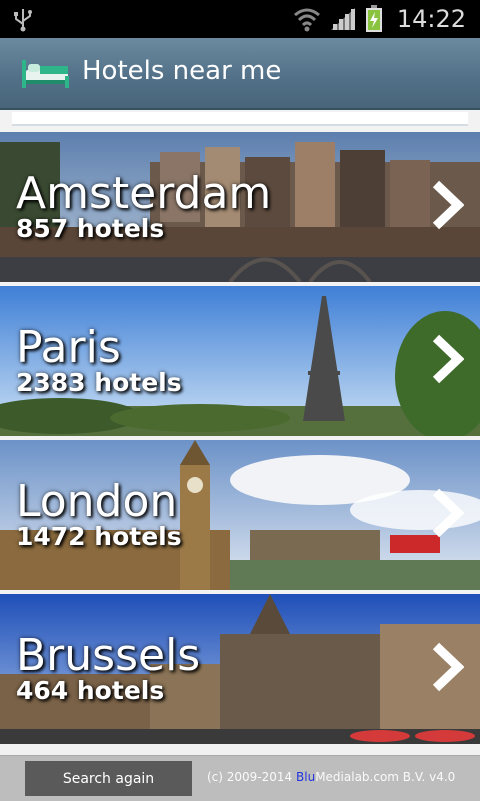  What do you see at coordinates (385, 777) in the screenshot?
I see `brand-rest: Medialab.com B.V. v4.0` at bounding box center [385, 777].